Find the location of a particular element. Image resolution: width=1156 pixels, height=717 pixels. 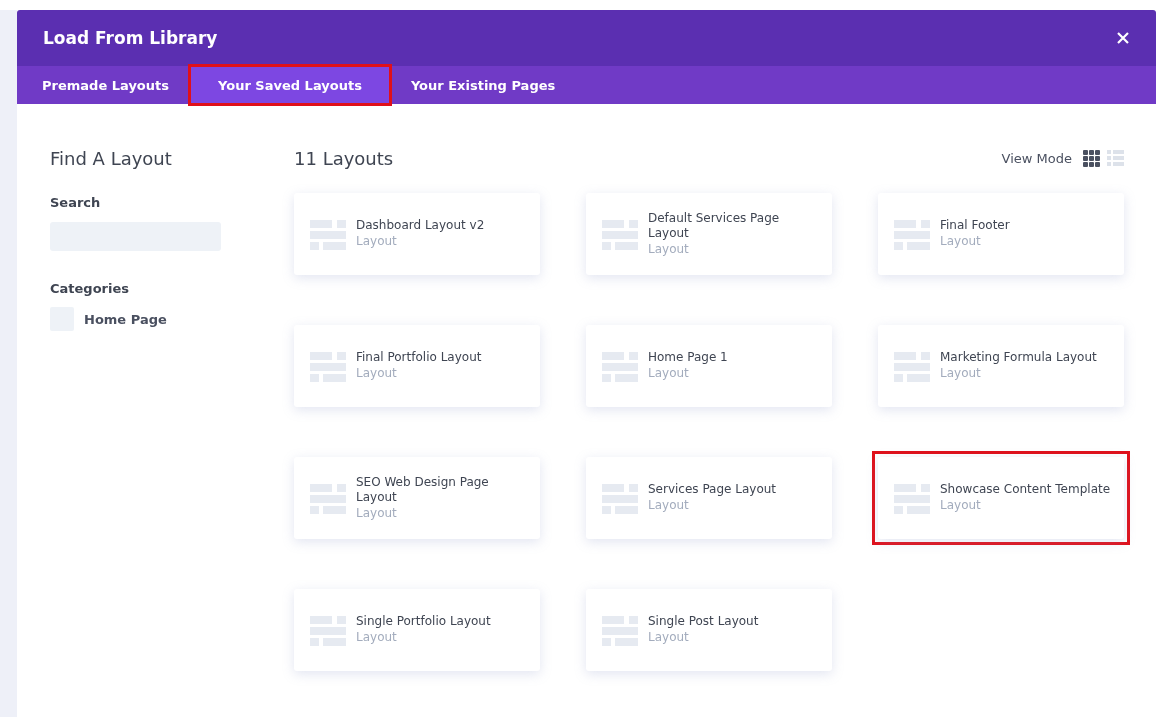

layout-card: Single Post Layout Layout is located at coordinates (709, 630).